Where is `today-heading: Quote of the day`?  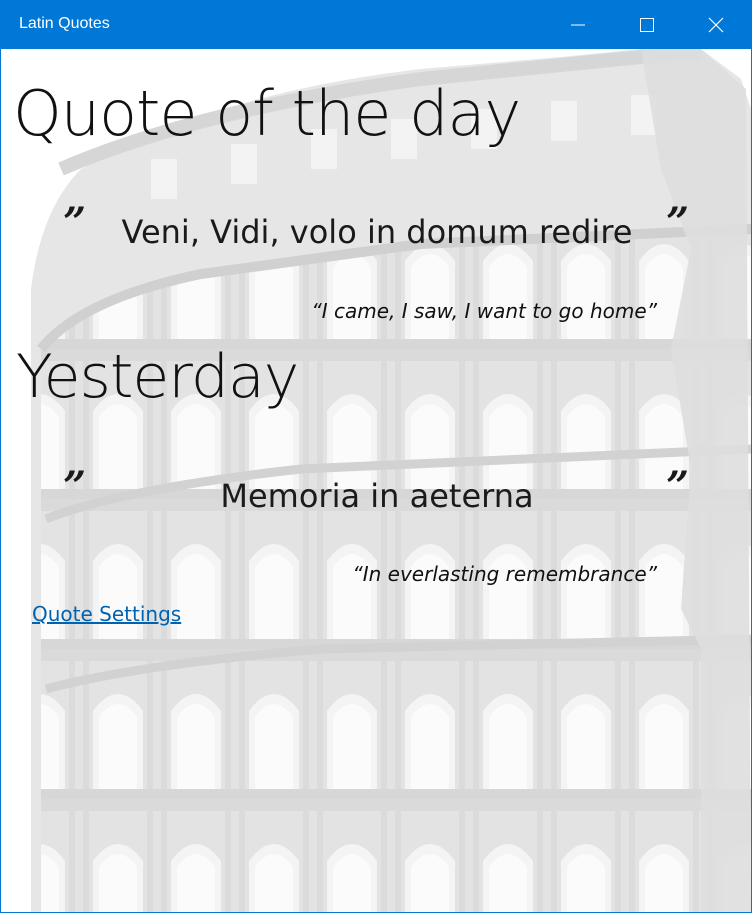
today-heading: Quote of the day is located at coordinates (267, 113).